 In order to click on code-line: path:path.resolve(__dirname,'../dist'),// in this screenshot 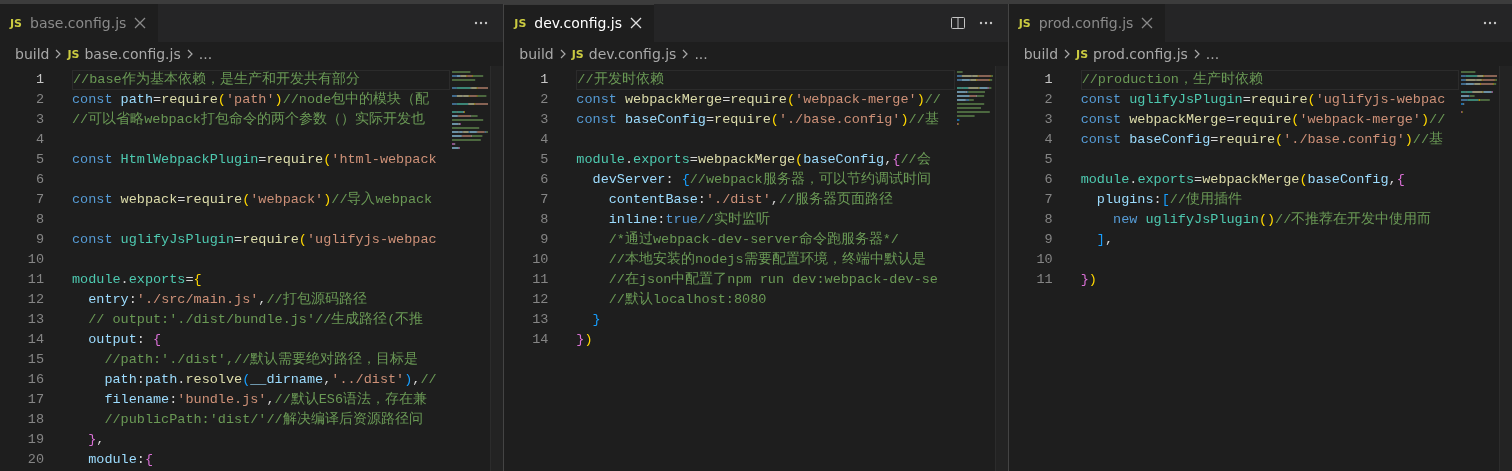, I will do `click(270, 380)`.